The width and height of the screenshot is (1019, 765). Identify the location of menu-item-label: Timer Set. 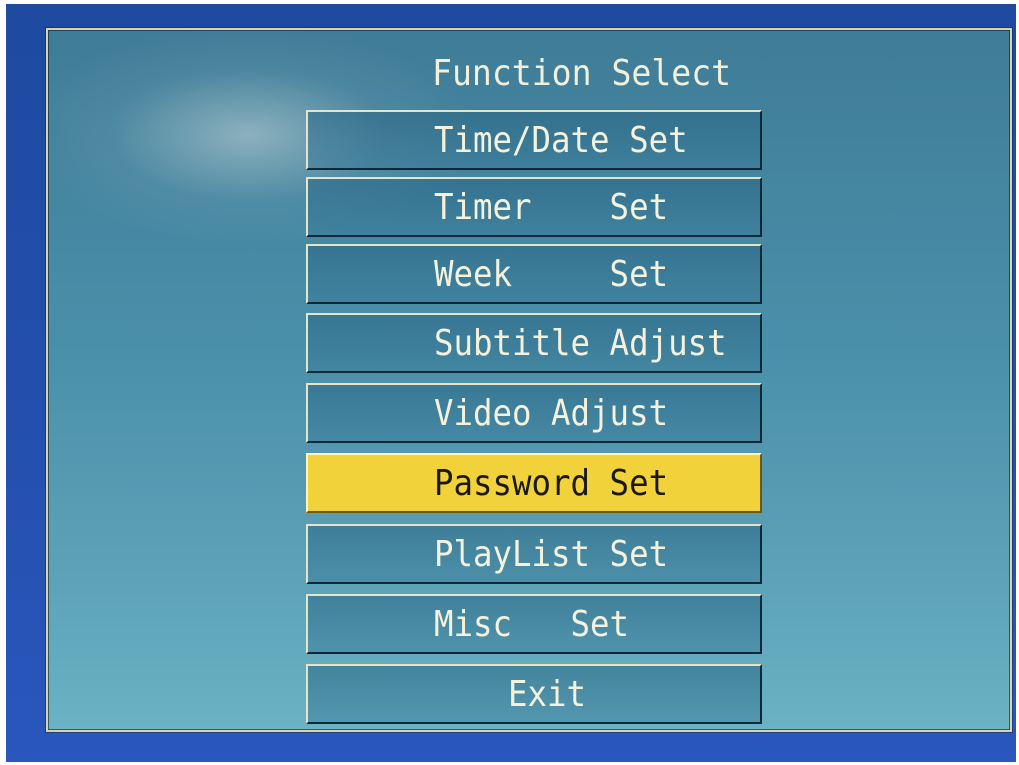
(551, 207).